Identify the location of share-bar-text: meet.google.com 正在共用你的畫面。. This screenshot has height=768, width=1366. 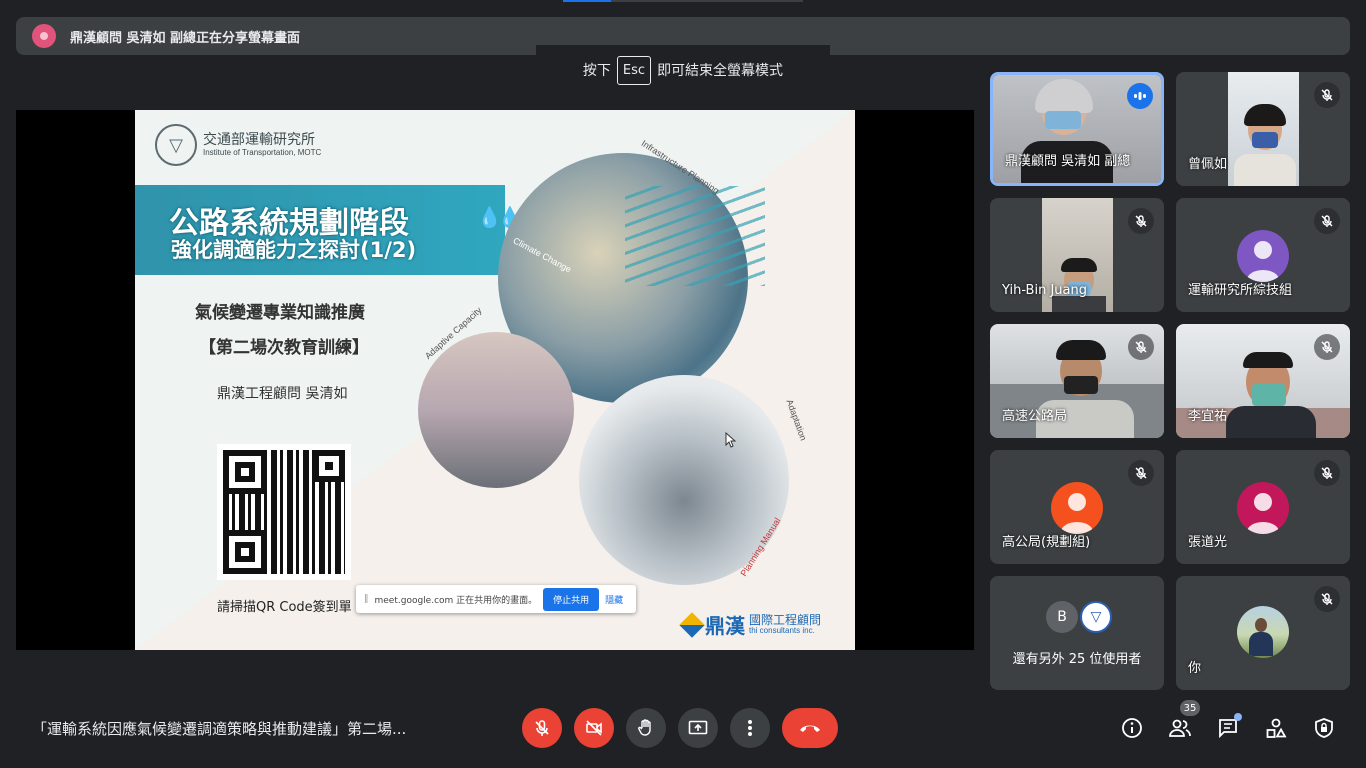
(456, 600).